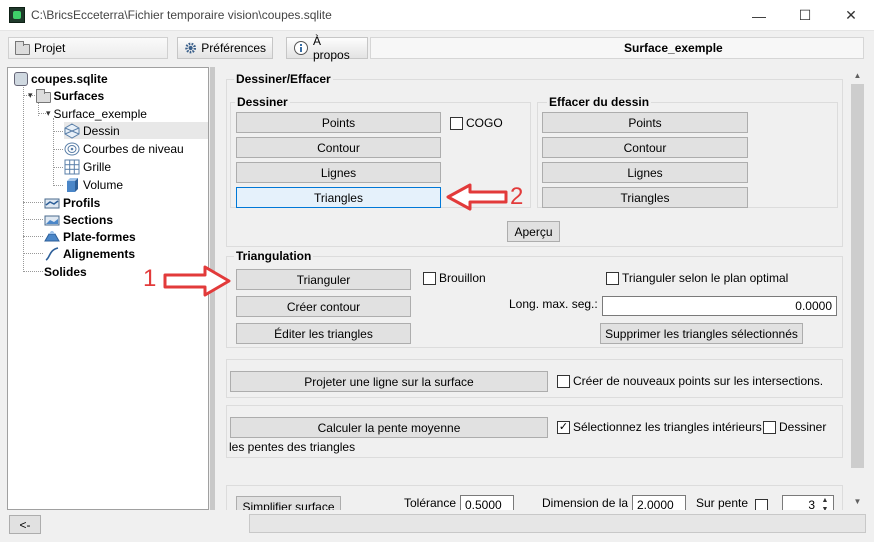 The height and width of the screenshot is (542, 874). Describe the element at coordinates (88, 48) in the screenshot. I see `projet-button: Projet` at that location.